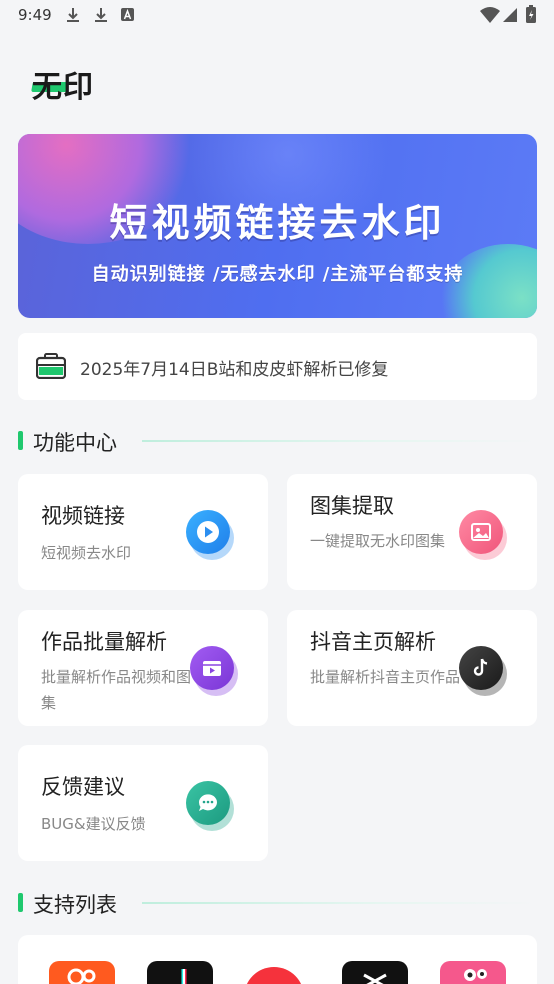 The image size is (554, 984). What do you see at coordinates (143, 532) in the screenshot?
I see `feature-card-video-link: 视频链接 短视频去水印` at bounding box center [143, 532].